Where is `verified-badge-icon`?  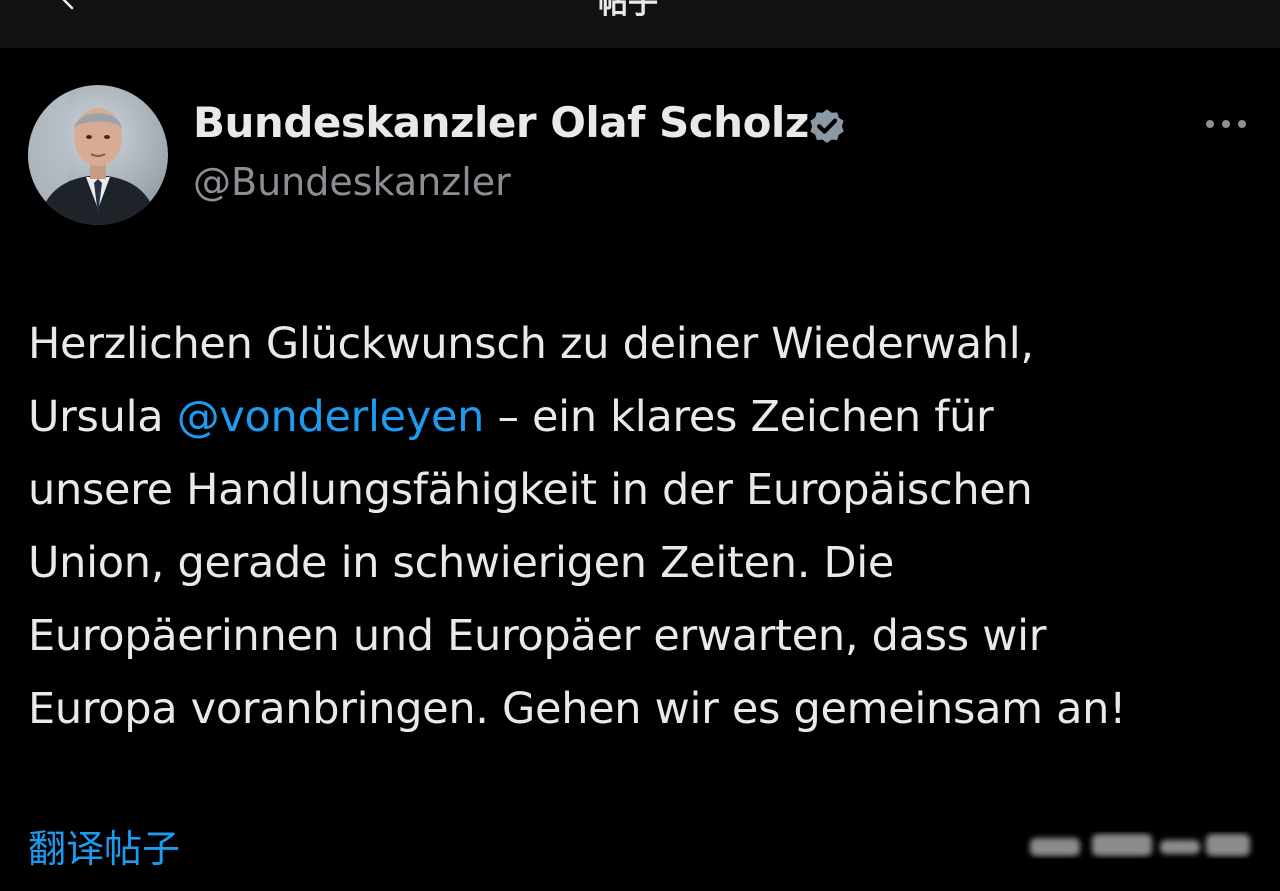 verified-badge-icon is located at coordinates (827, 126).